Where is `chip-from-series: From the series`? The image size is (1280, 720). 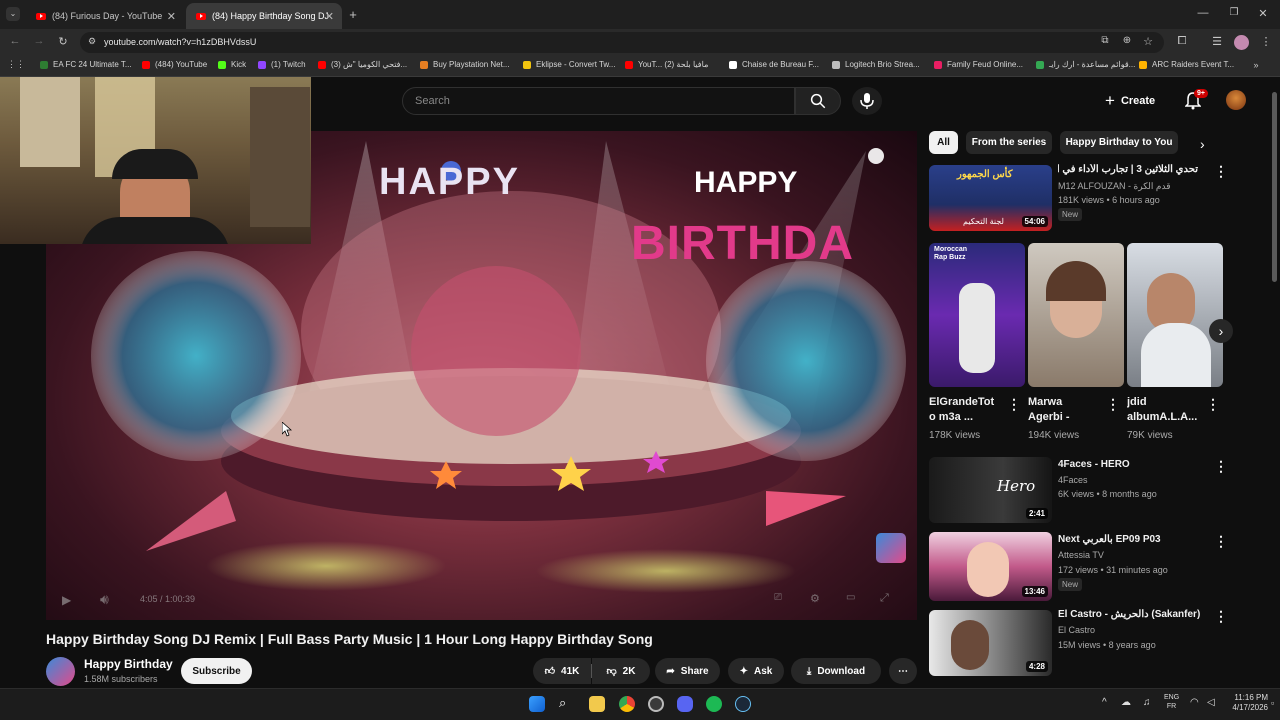
chip-from-series: From the series is located at coordinates (1009, 142).